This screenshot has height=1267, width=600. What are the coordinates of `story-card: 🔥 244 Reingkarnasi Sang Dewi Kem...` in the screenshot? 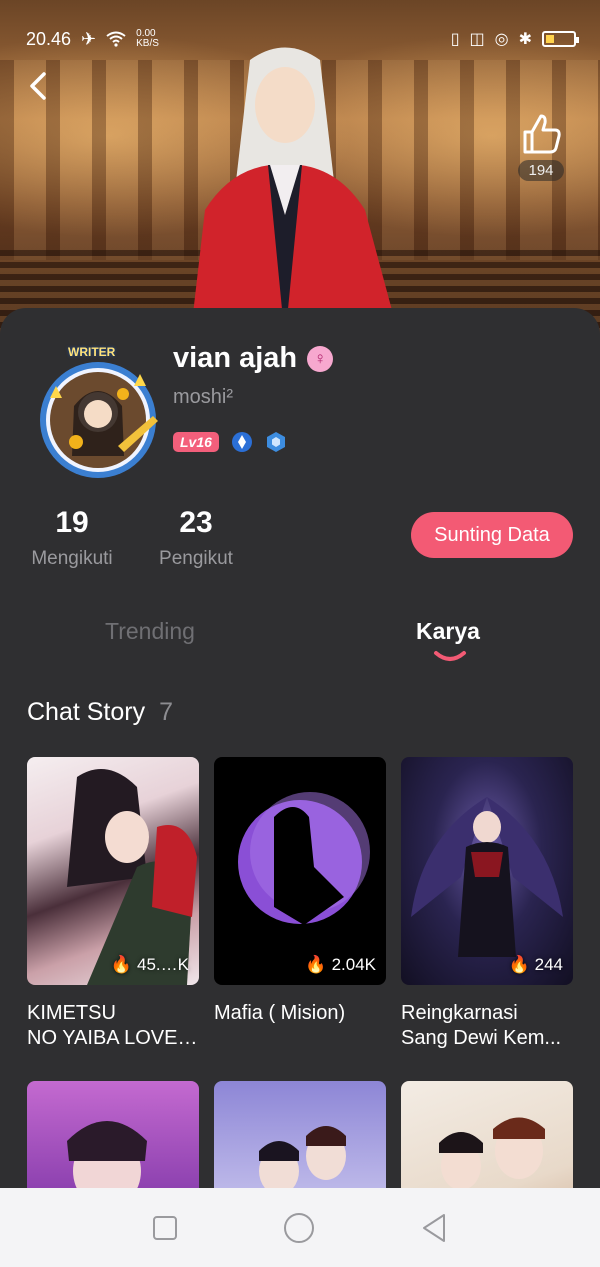 It's located at (487, 904).